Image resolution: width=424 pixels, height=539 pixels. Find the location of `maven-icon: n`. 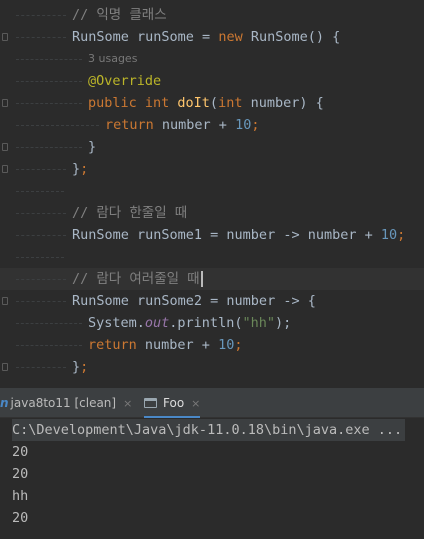

maven-icon: n is located at coordinates (4, 403).